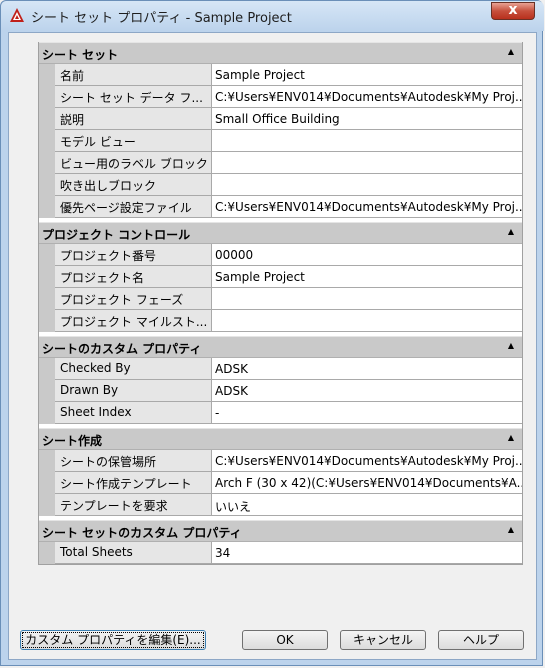  What do you see at coordinates (17, 15) in the screenshot?
I see `autocad-icon` at bounding box center [17, 15].